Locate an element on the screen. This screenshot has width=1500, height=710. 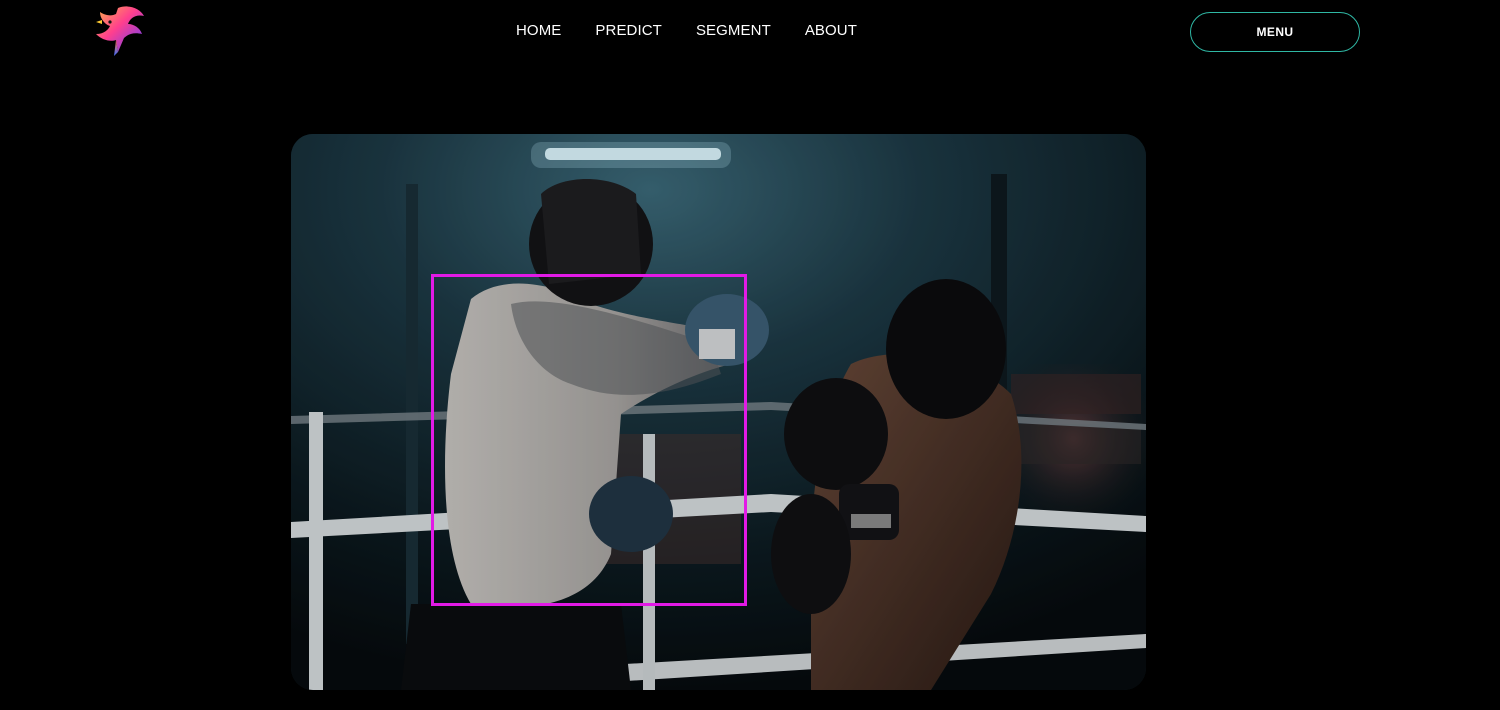
main-navigation: HOME PREDICT SEGMENT ABOUT is located at coordinates (686, 31).